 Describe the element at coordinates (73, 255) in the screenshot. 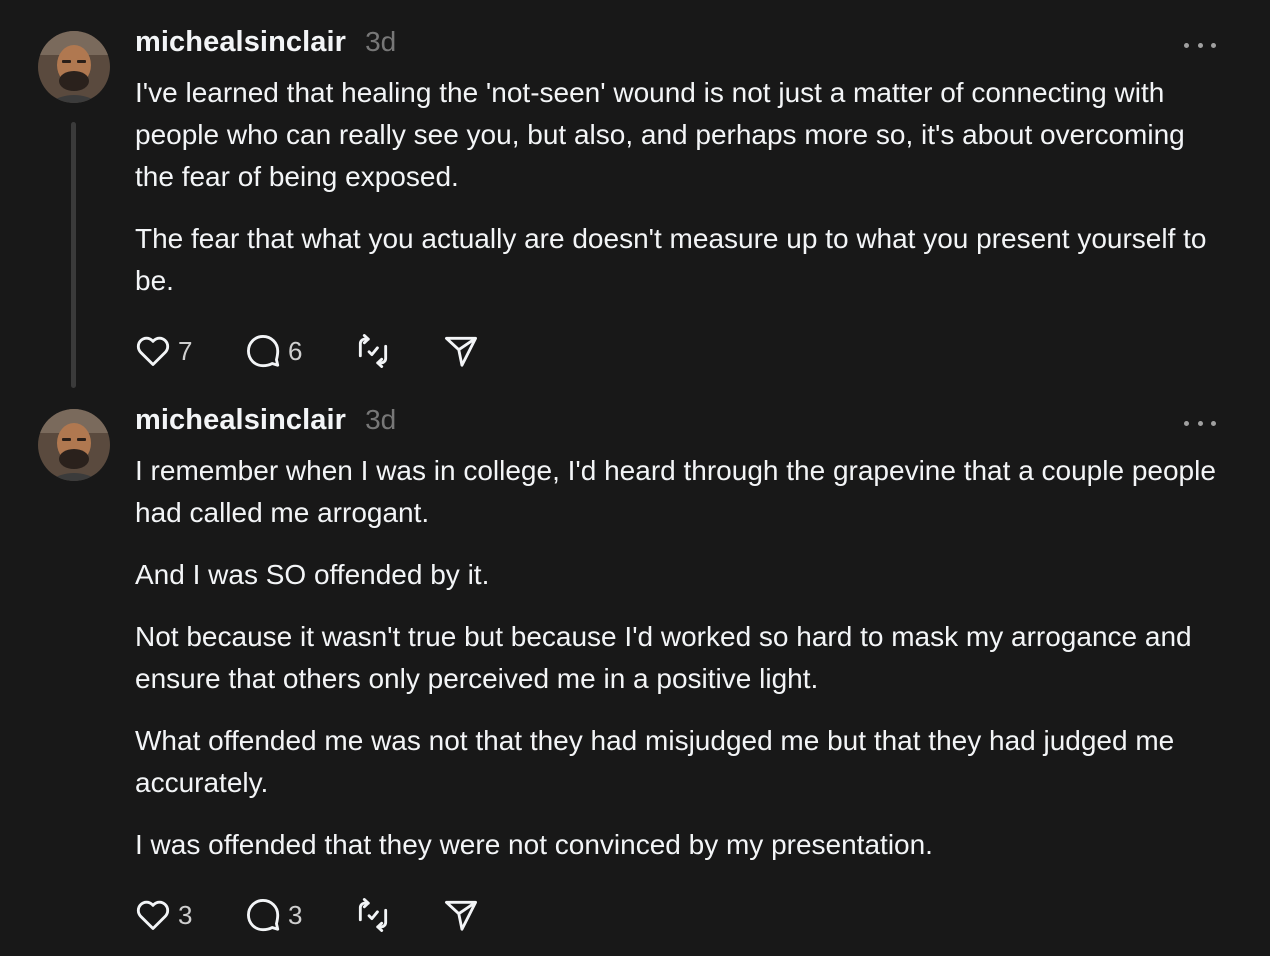

I see `thread-line` at that location.